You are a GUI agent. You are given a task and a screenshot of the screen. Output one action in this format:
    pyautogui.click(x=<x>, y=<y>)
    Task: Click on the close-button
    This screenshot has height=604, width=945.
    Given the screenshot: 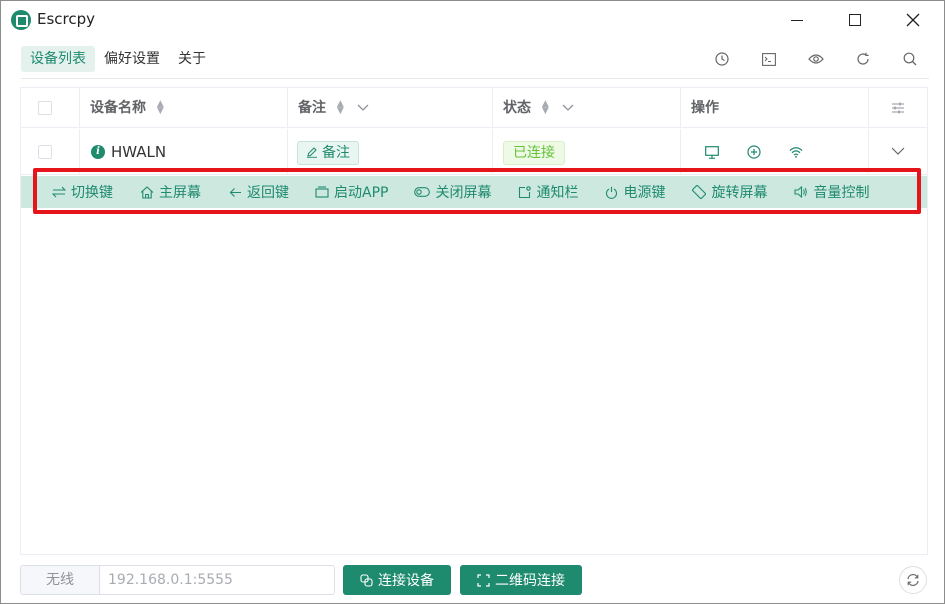 What is the action you would take?
    pyautogui.click(x=913, y=20)
    